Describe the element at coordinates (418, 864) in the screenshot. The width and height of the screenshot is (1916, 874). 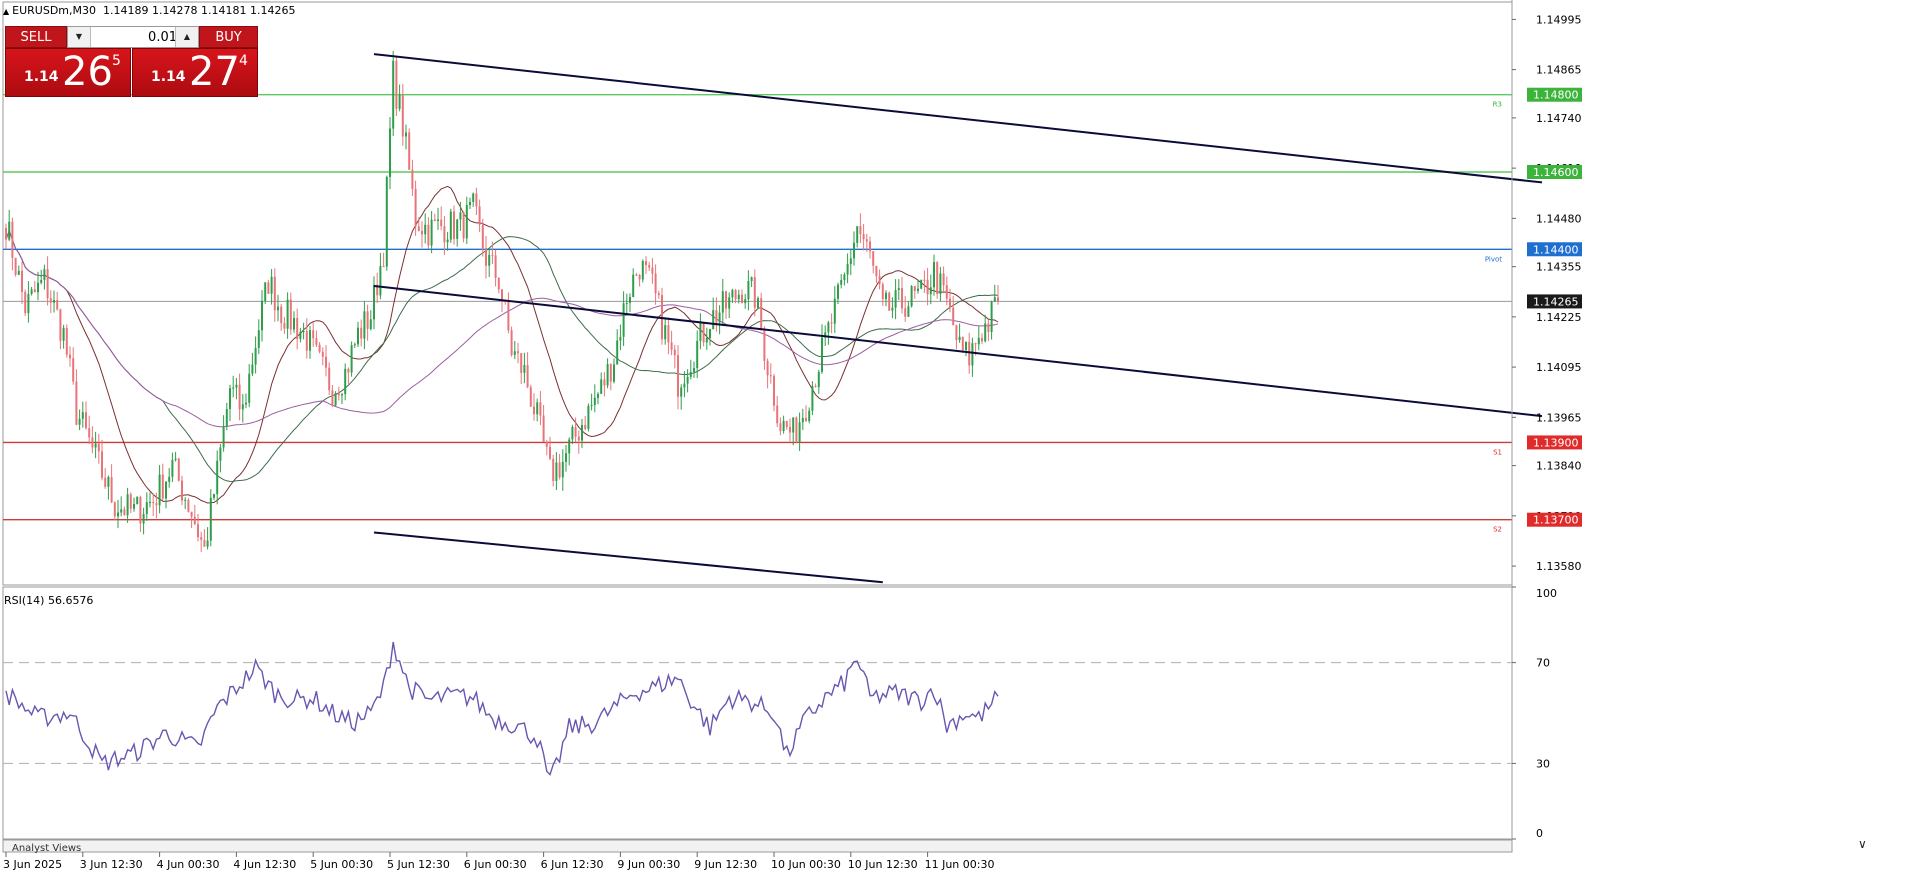
I see `time-axis-label: 5 Jun 12:30` at that location.